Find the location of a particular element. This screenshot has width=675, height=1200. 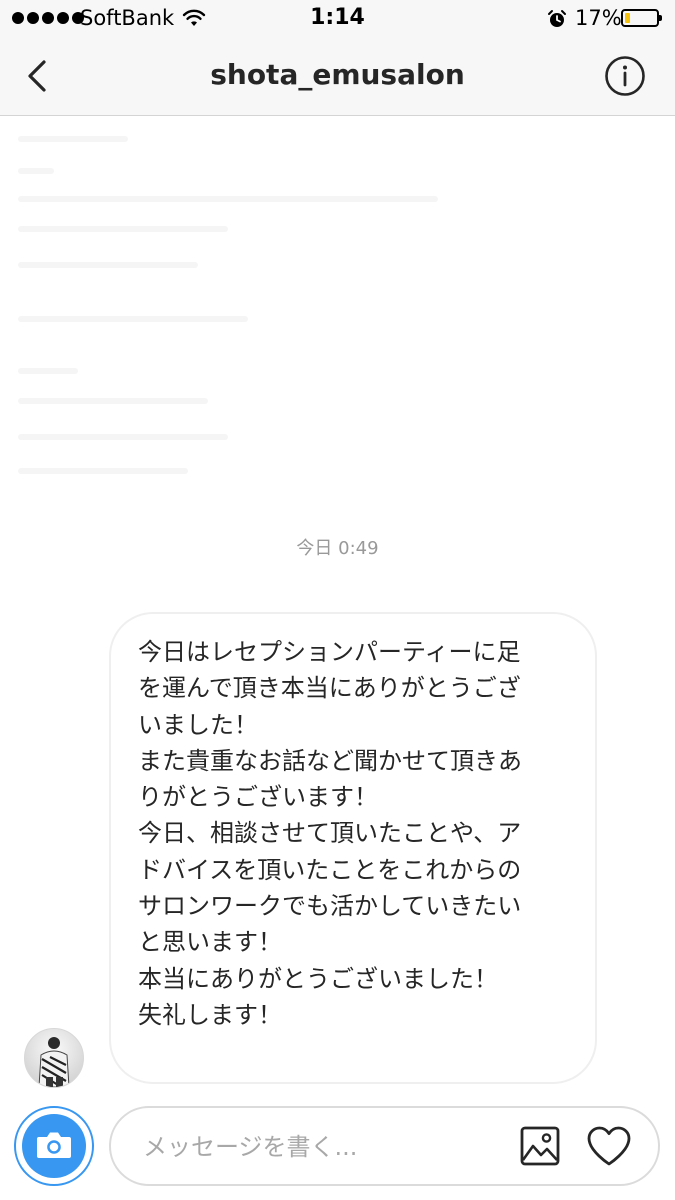

message-composer is located at coordinates (337, 1150).